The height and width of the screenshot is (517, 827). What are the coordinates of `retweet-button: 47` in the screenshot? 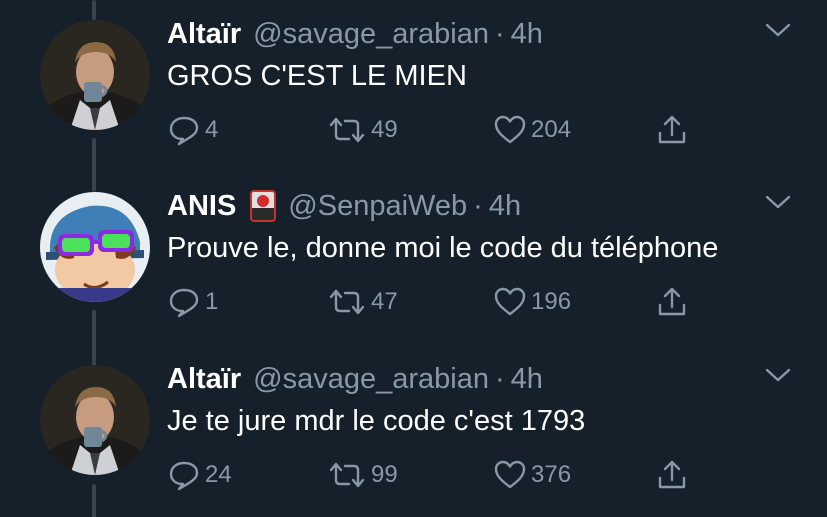 It's located at (362, 302).